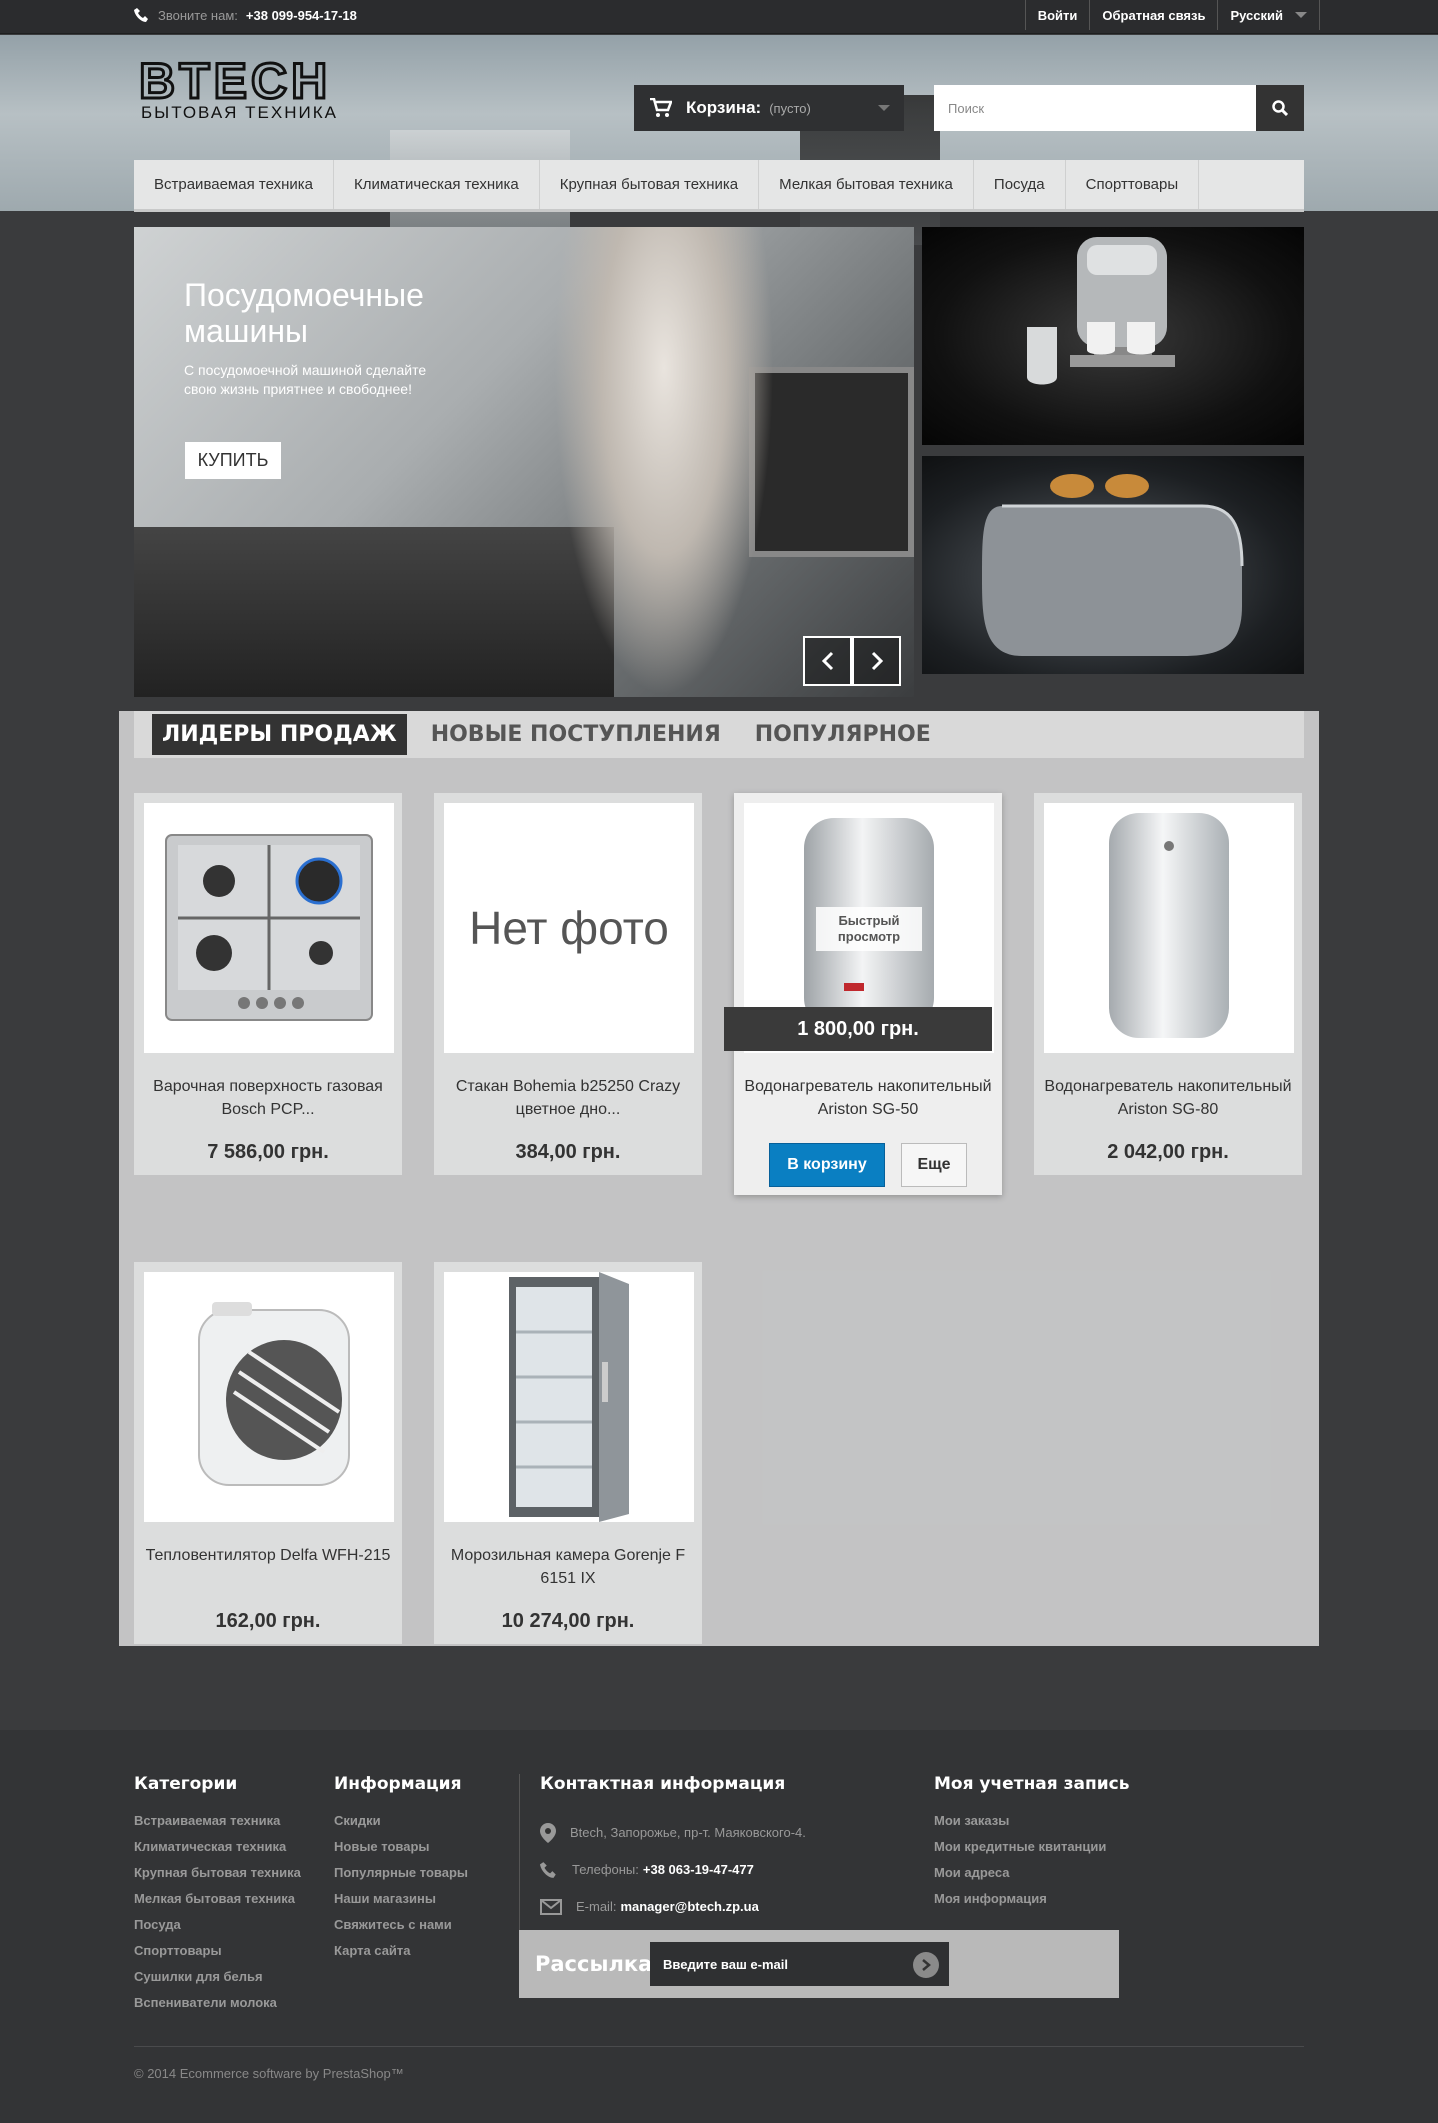  I want to click on footer-link: Мои адреса, so click(1031, 1873).